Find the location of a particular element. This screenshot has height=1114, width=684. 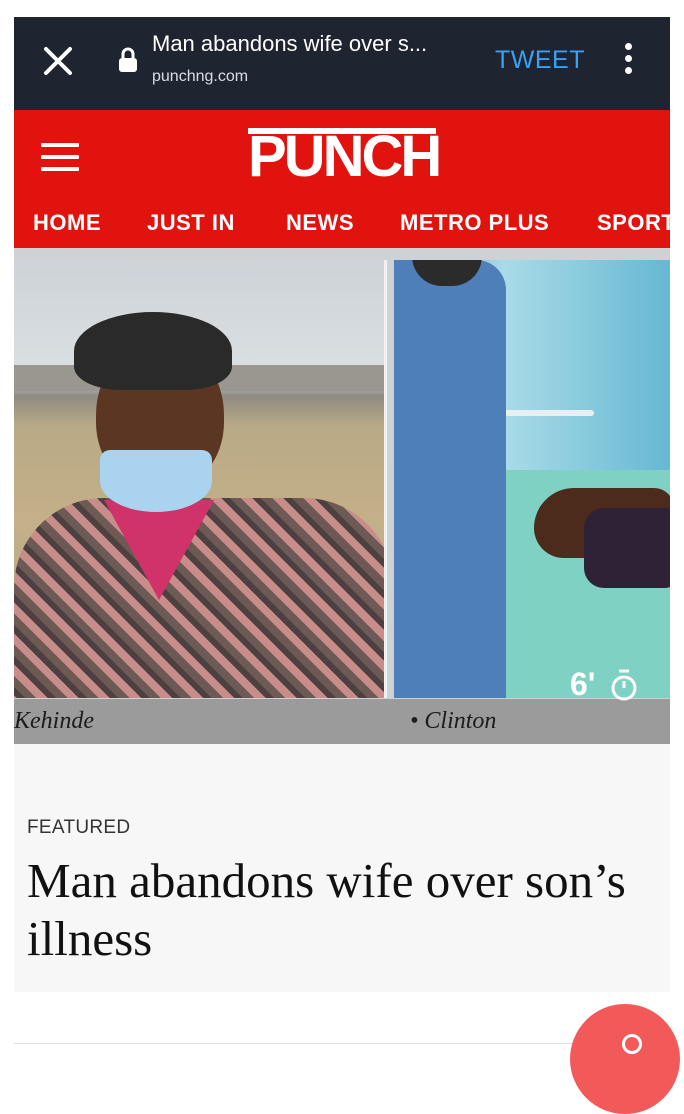

site-header: PUNCH HOME JUST IN NEWS METRO PLUS SPORT is located at coordinates (342, 179).